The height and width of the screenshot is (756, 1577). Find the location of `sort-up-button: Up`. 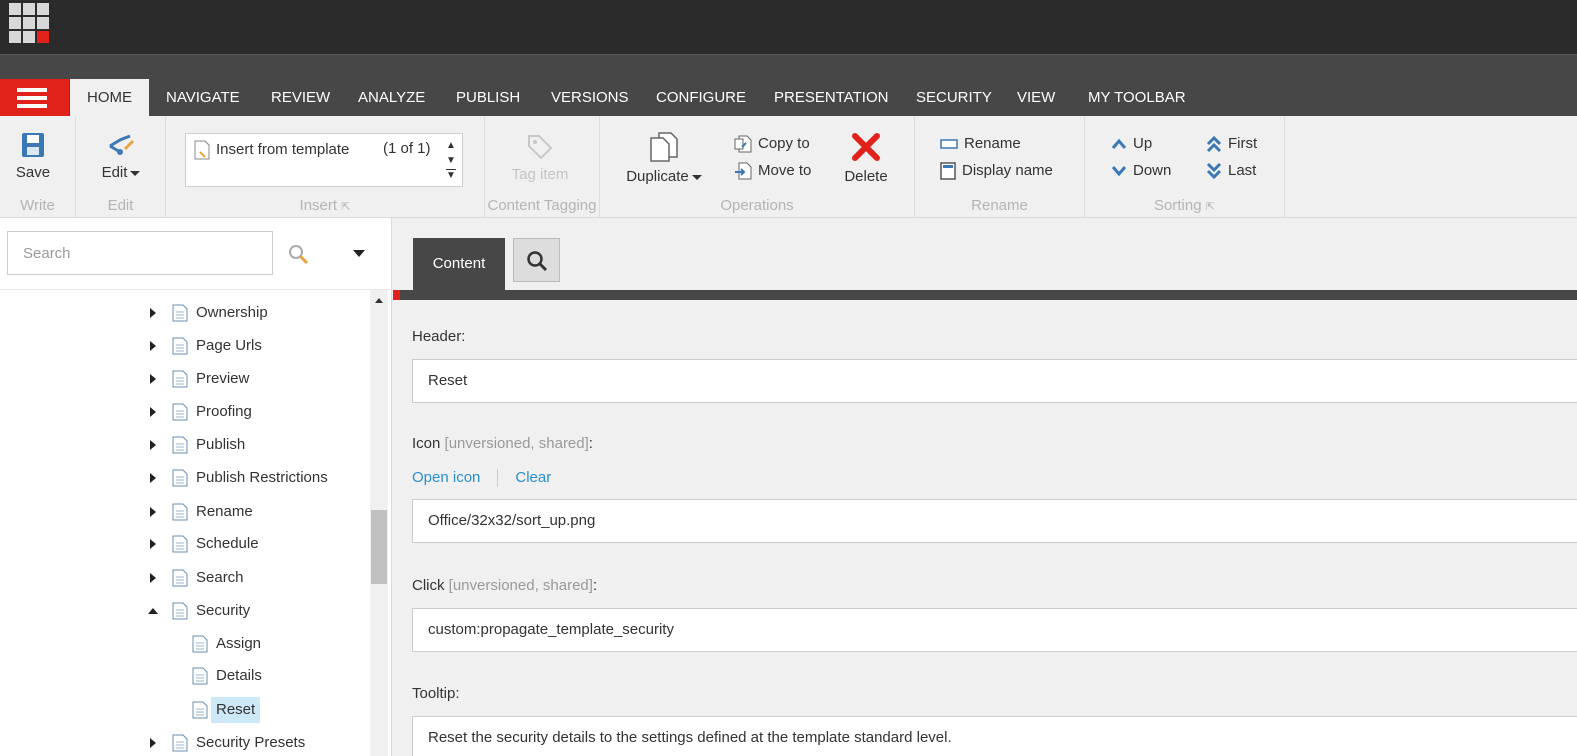

sort-up-button: Up is located at coordinates (1131, 143).